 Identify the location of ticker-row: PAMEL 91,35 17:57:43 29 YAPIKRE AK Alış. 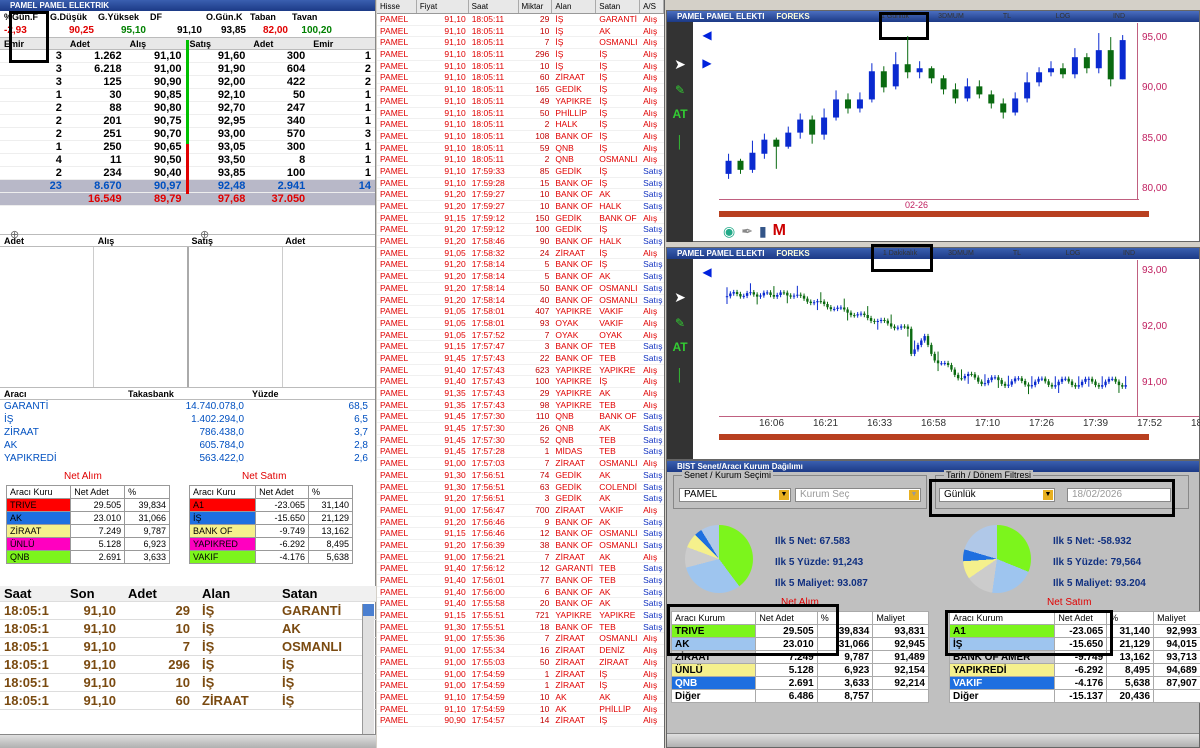
(520, 394).